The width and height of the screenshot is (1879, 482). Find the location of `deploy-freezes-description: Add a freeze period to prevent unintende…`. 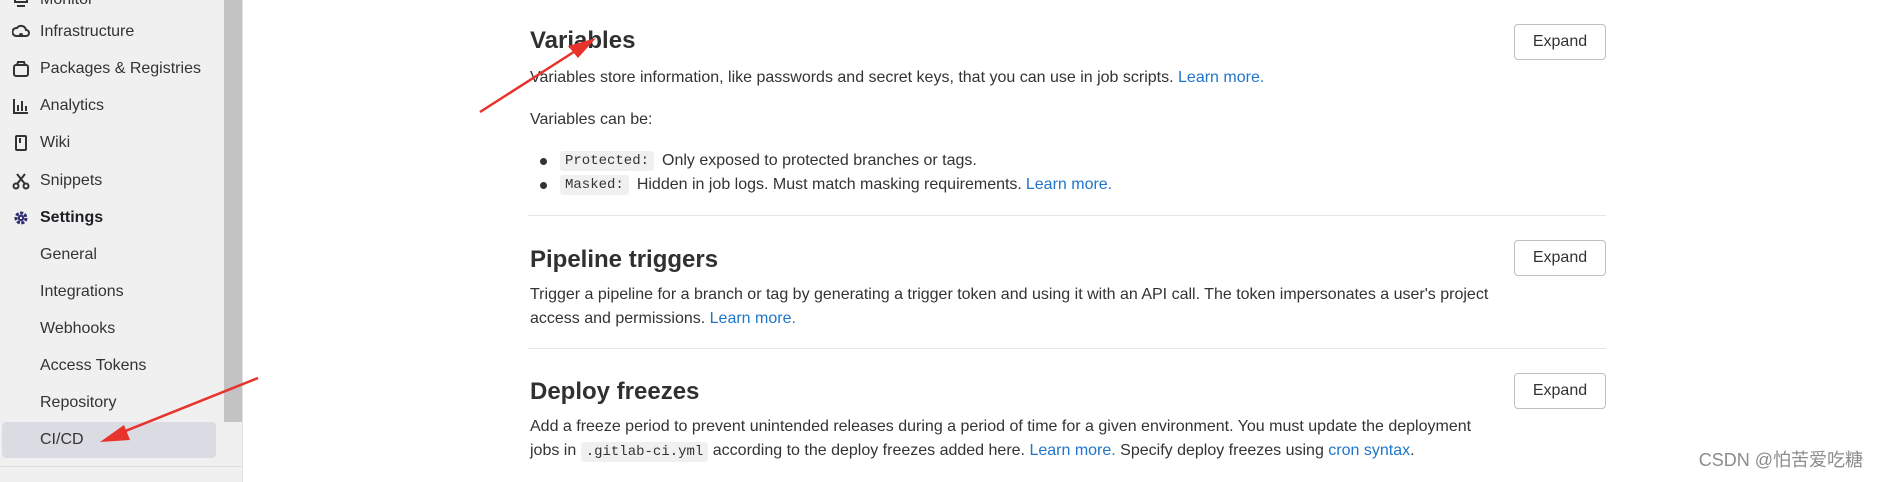

deploy-freezes-description: Add a freeze period to prevent unintende… is located at coordinates (1060, 439).